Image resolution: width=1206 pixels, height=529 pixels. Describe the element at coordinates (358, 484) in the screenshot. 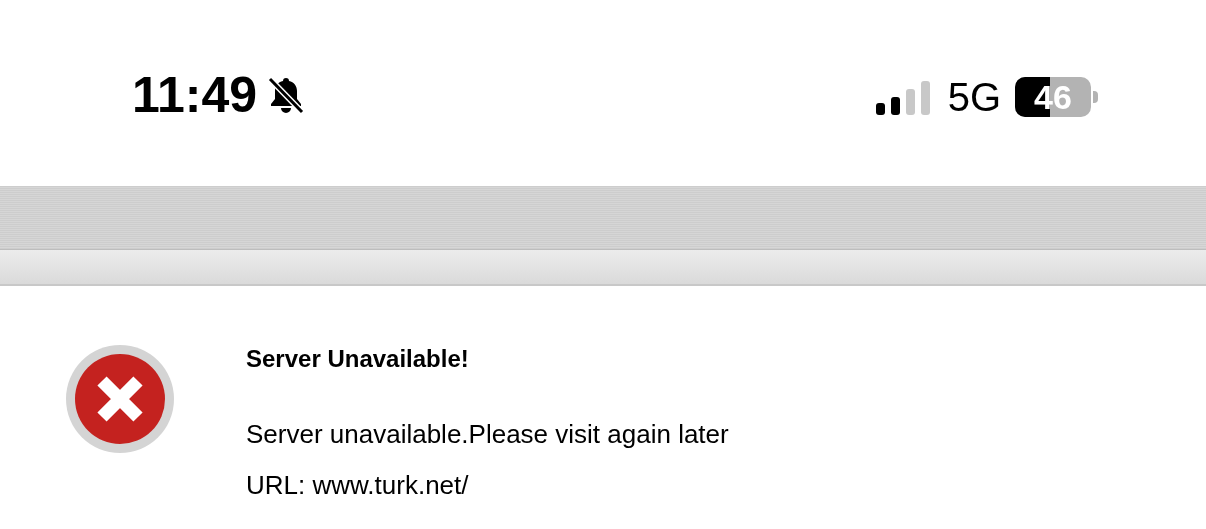

I see `error-url: URL: www.turk.net/` at that location.